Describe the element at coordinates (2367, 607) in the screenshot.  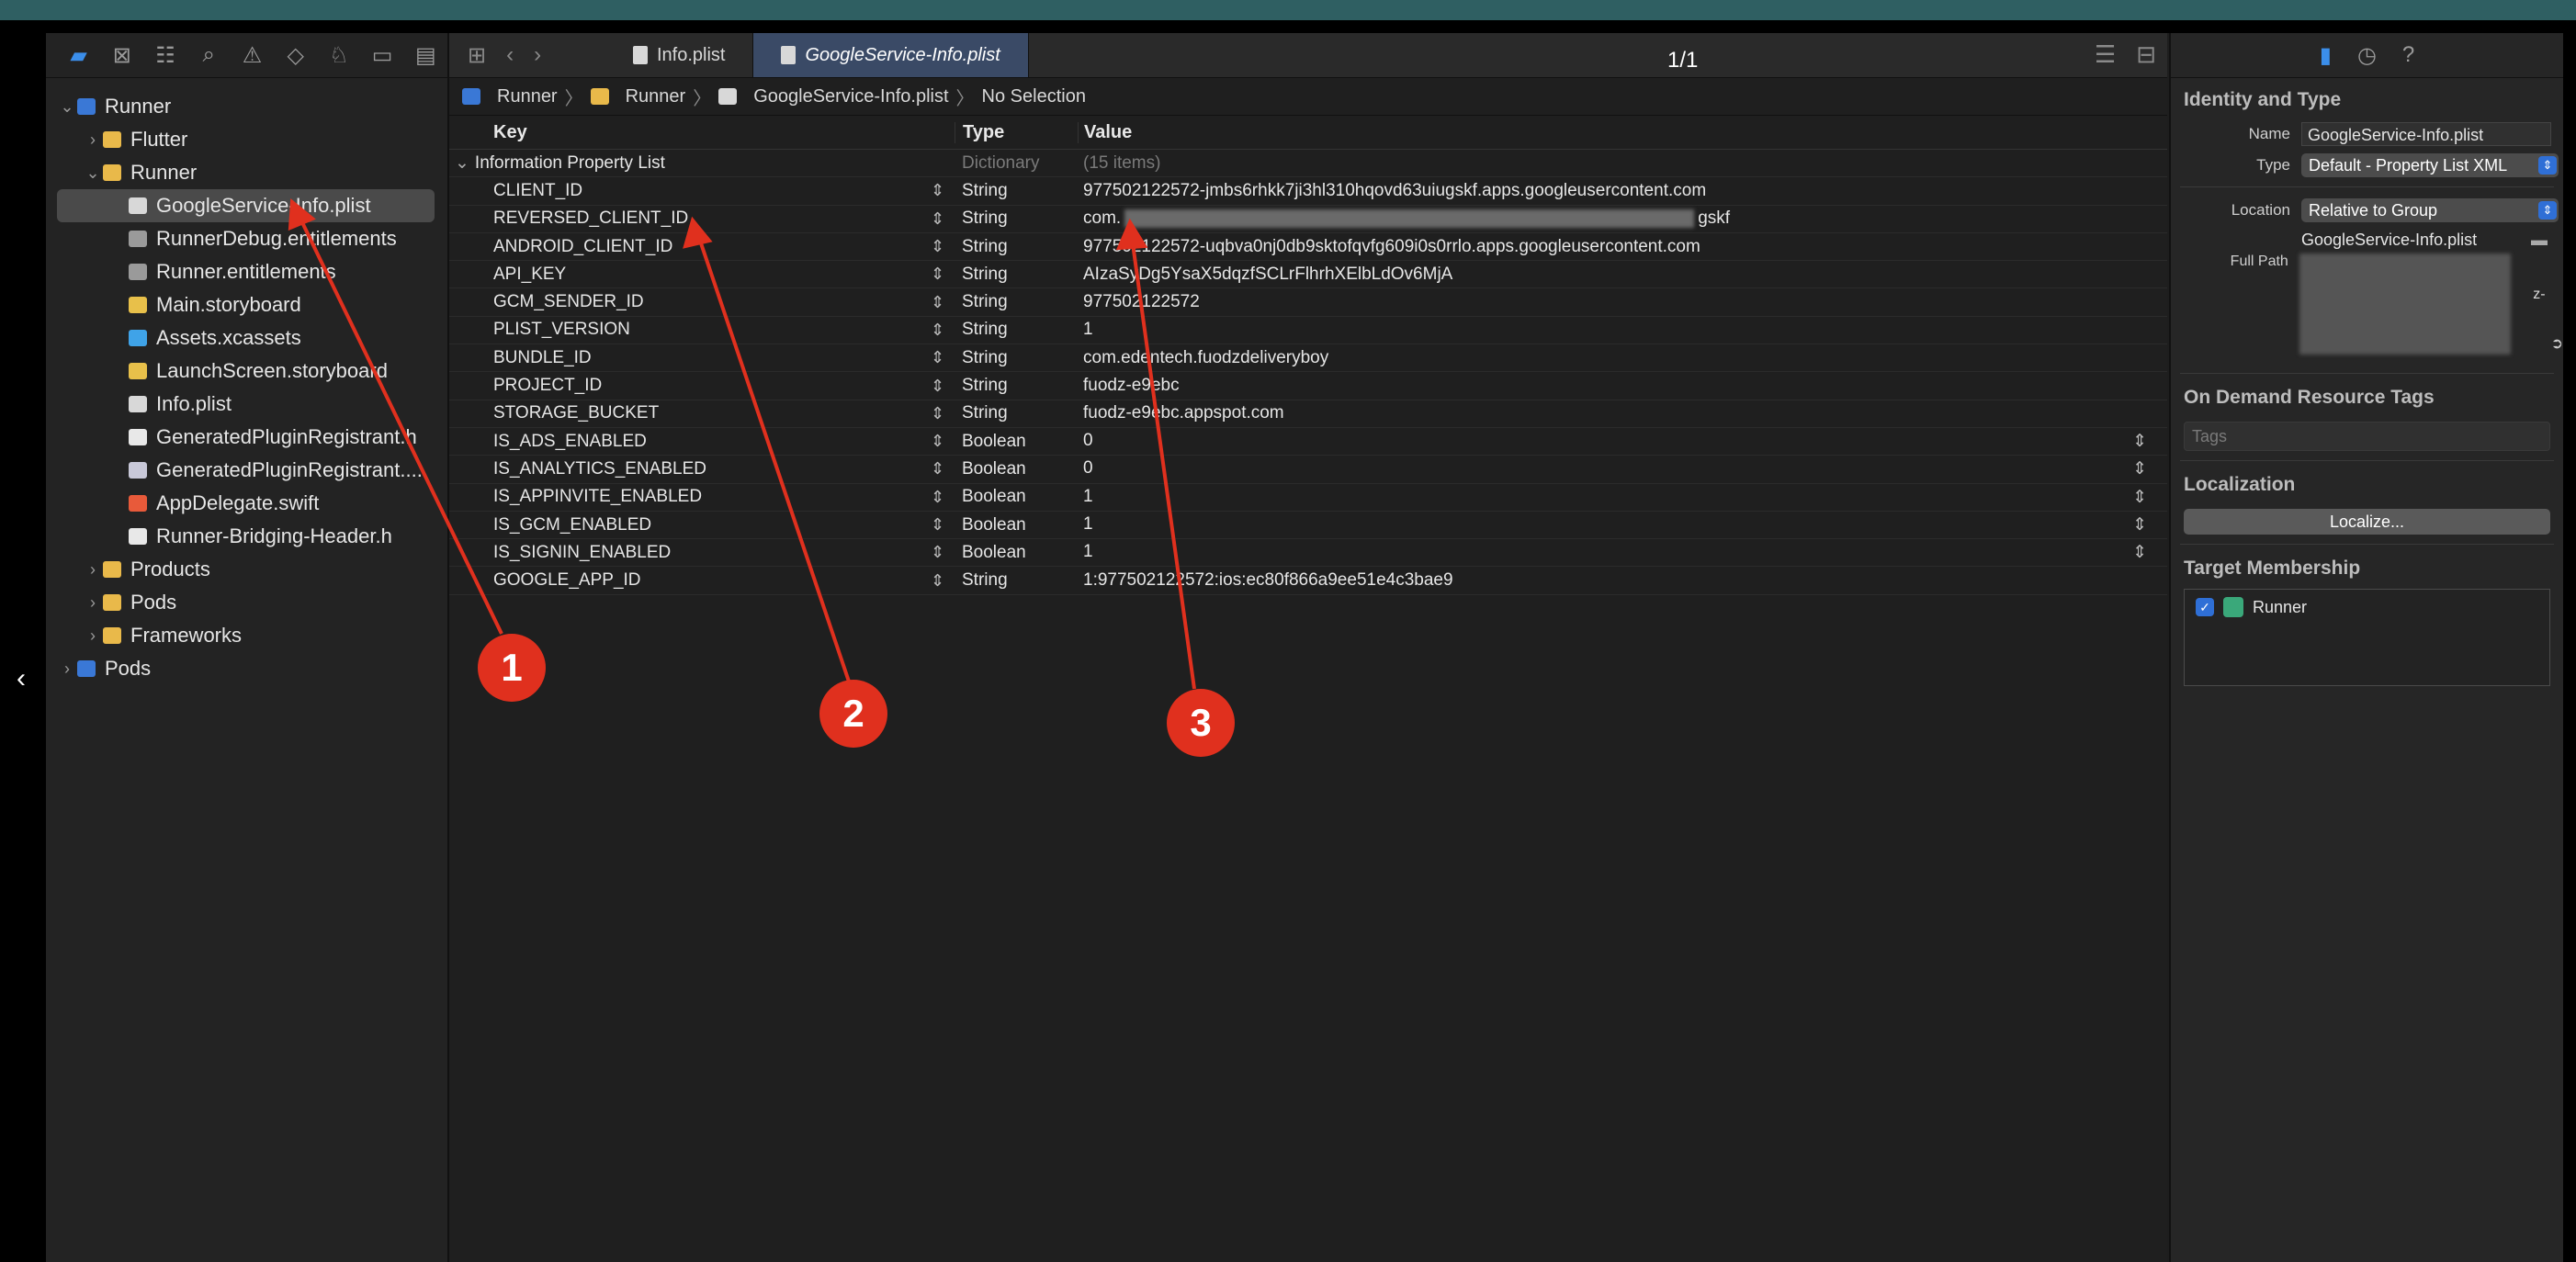
I see `target-item: ✓ Runner` at that location.